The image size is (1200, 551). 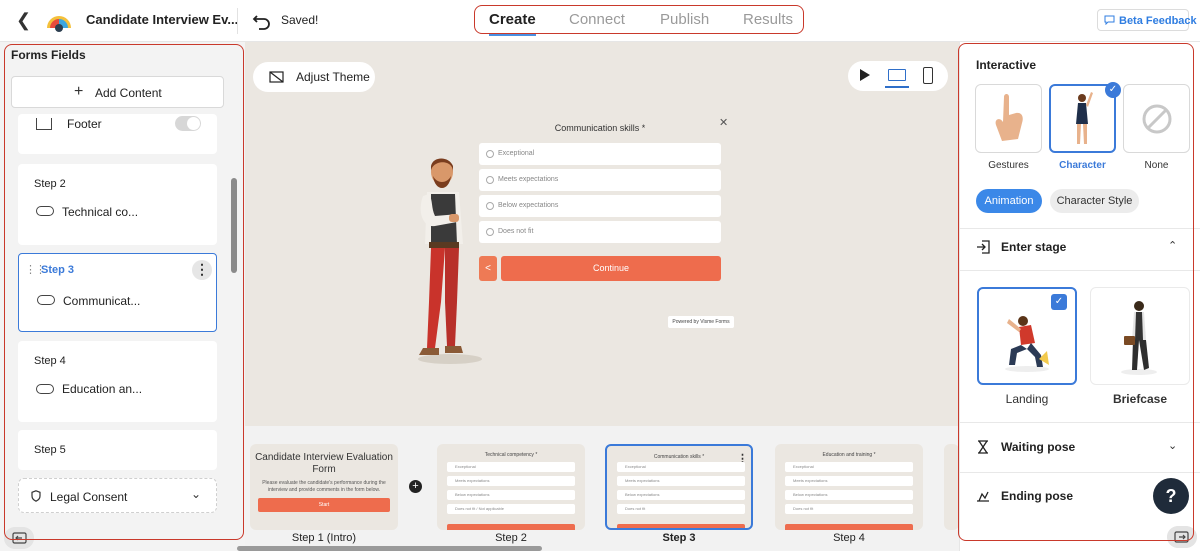 I want to click on none-option, so click(x=1156, y=118).